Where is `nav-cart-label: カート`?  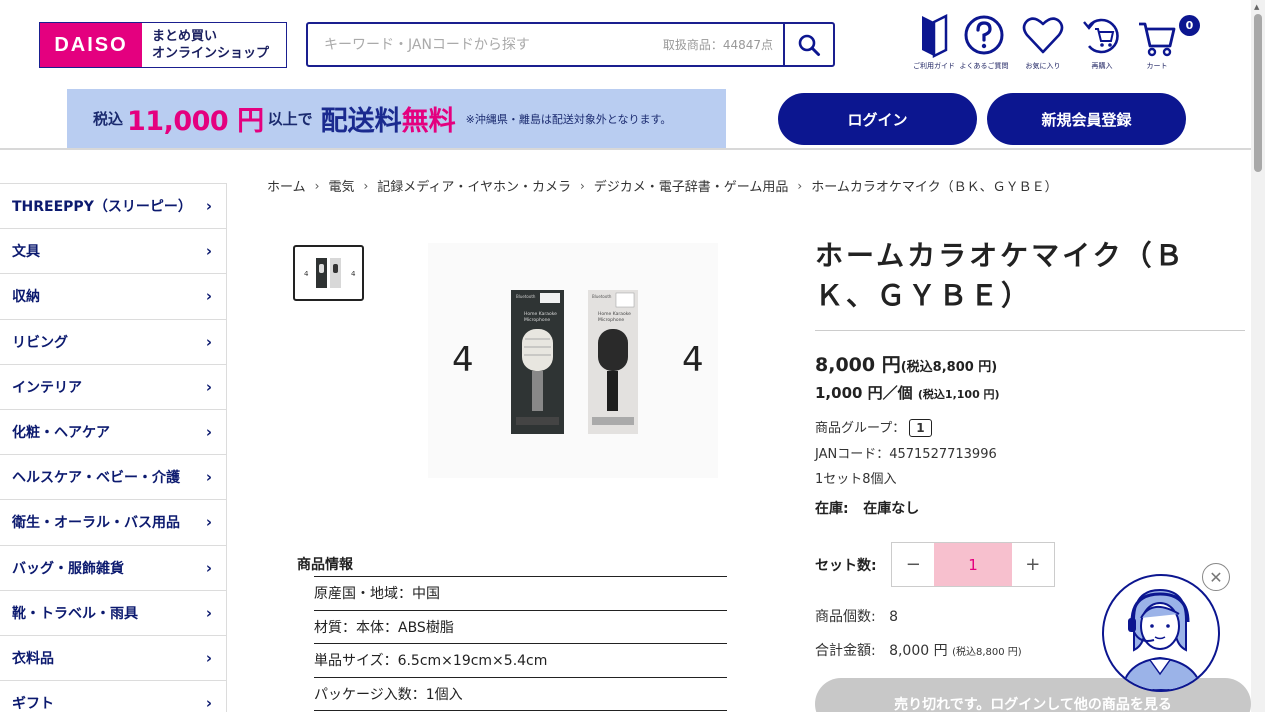 nav-cart-label: カート is located at coordinates (1157, 66).